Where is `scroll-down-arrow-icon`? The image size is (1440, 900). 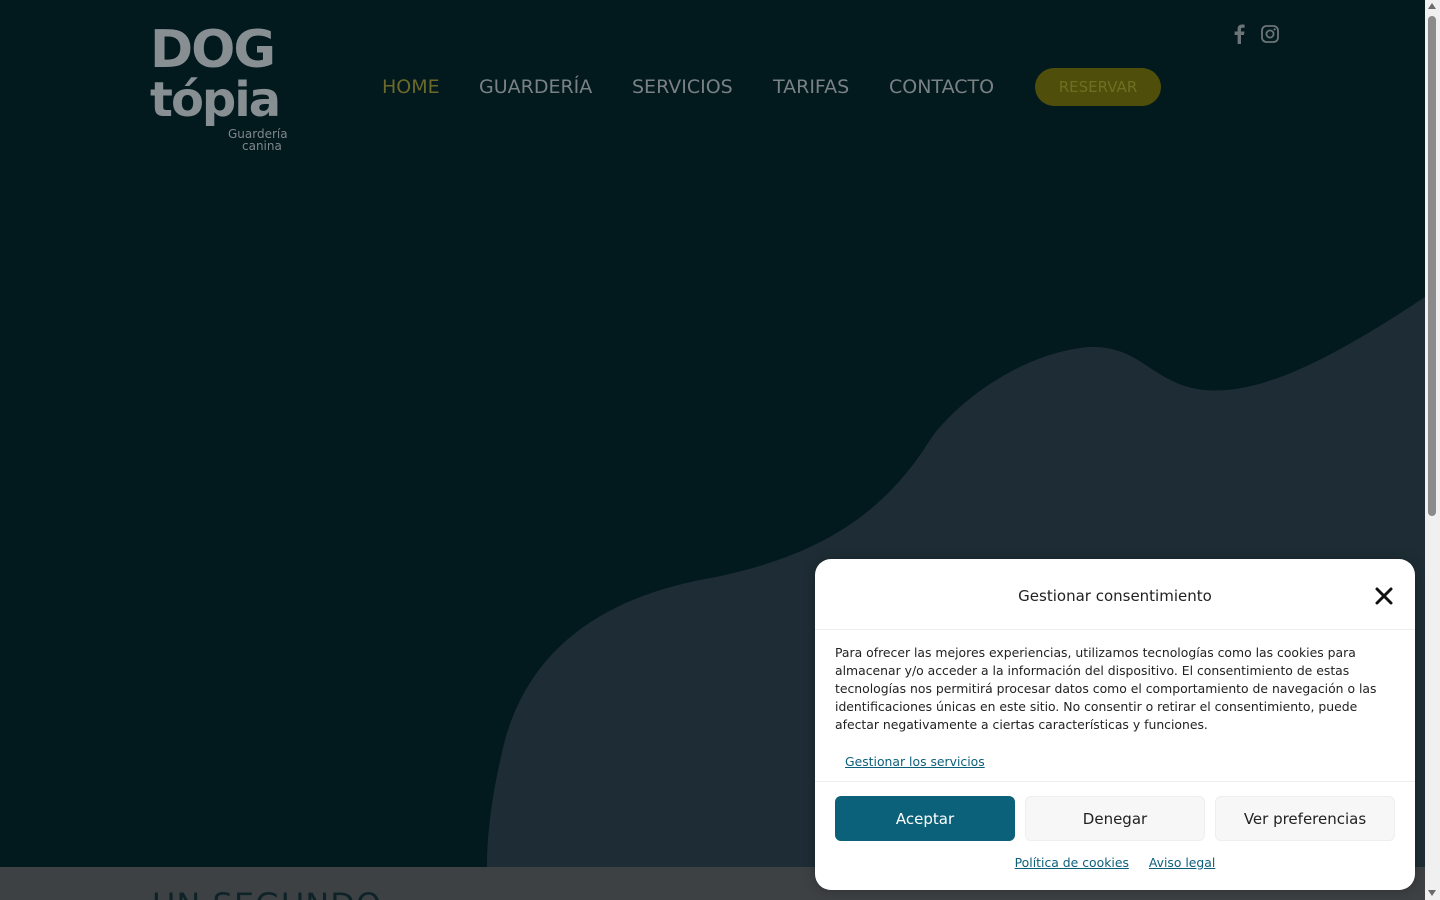
scroll-down-arrow-icon is located at coordinates (1432, 893).